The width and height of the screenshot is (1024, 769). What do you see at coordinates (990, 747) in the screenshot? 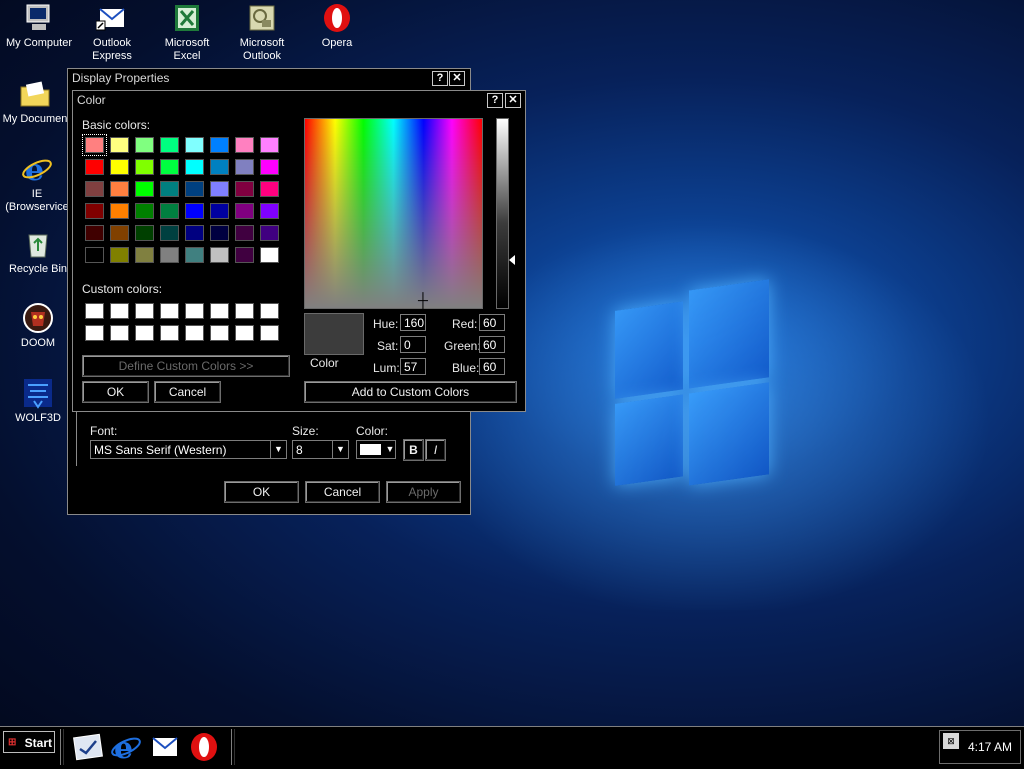
I see `clock: 4:17 AM` at bounding box center [990, 747].